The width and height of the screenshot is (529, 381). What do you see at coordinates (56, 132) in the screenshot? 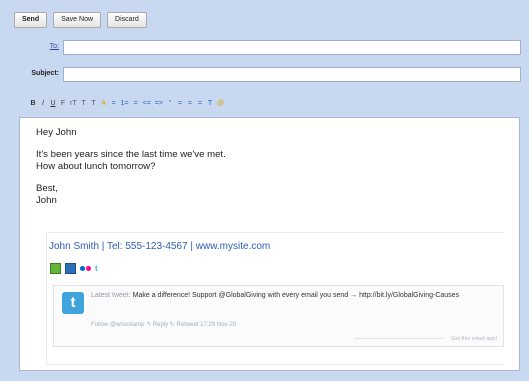
I see `greeting-text: Hey John` at bounding box center [56, 132].